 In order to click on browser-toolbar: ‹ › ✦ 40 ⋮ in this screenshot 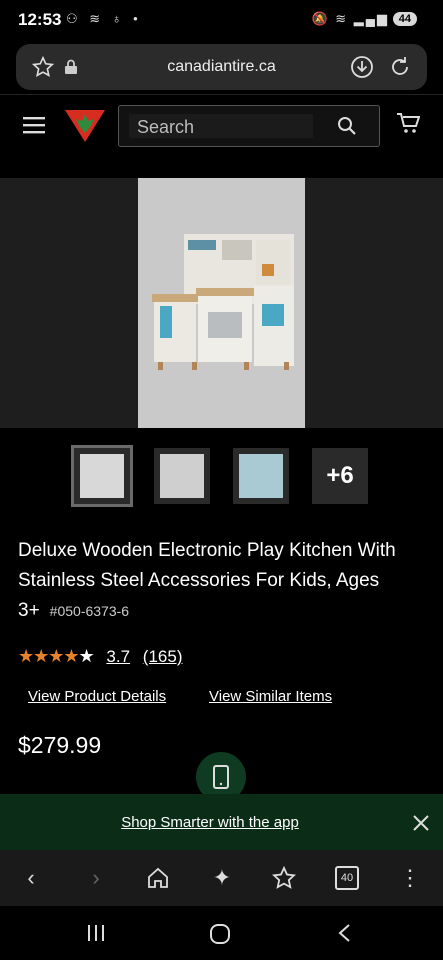, I will do `click(221, 878)`.